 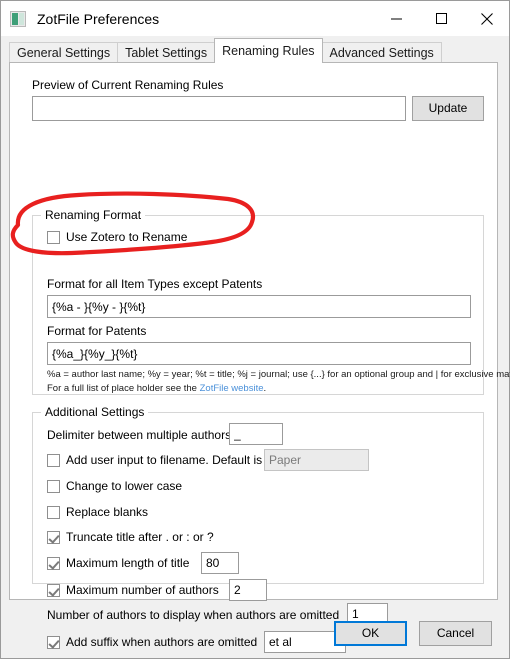 What do you see at coordinates (455, 633) in the screenshot?
I see `cancel-button: Cancel` at bounding box center [455, 633].